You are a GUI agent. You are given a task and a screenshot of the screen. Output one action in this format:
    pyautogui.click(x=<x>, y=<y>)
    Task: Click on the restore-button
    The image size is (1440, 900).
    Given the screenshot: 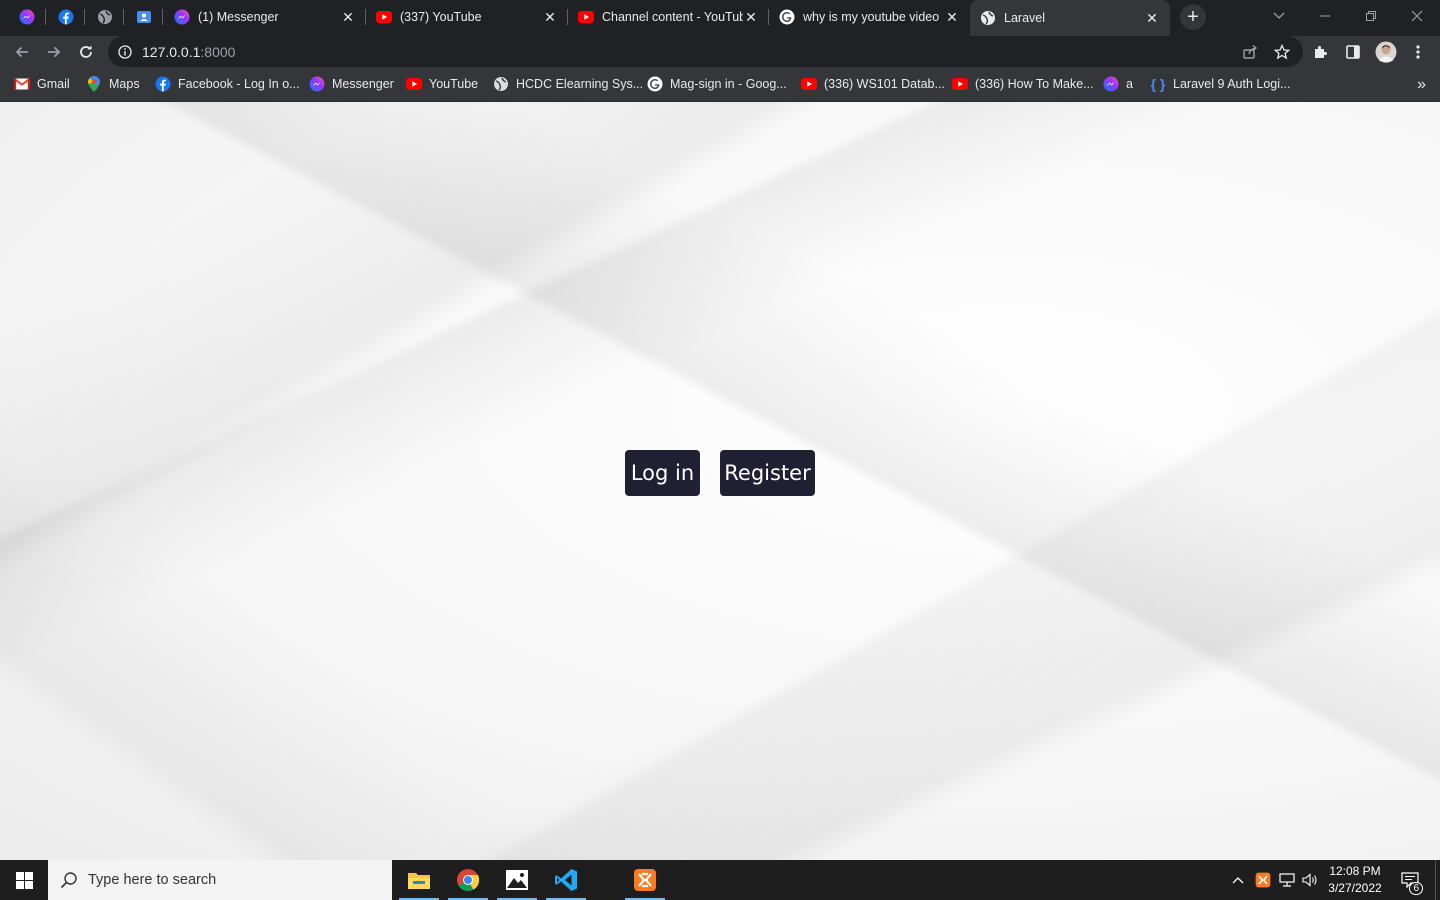 What is the action you would take?
    pyautogui.click(x=1371, y=16)
    